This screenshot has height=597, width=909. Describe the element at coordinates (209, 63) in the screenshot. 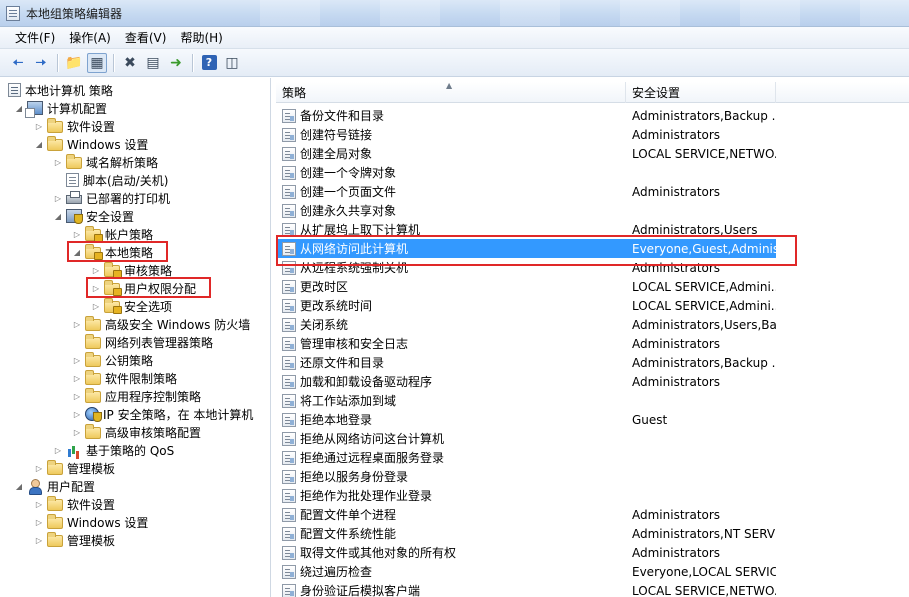

I see `help-icon: ?` at that location.